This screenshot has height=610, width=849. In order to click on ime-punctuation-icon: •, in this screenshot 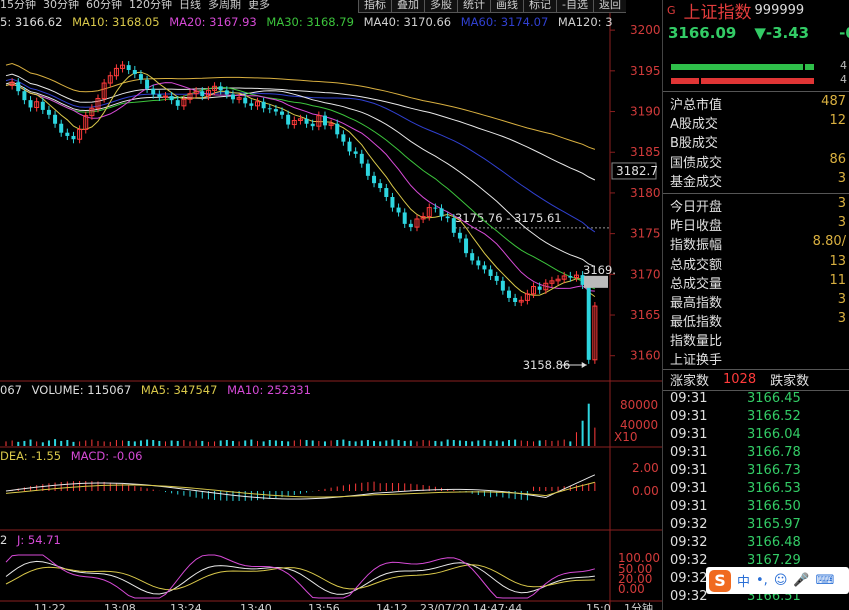, I will do `click(762, 580)`.